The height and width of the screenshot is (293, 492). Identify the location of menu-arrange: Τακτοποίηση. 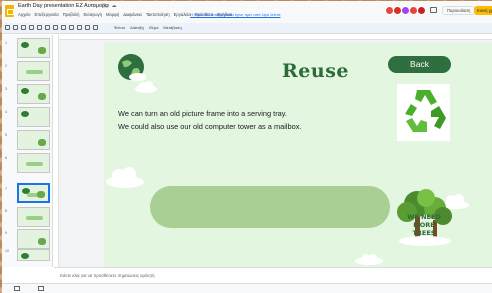
(158, 14).